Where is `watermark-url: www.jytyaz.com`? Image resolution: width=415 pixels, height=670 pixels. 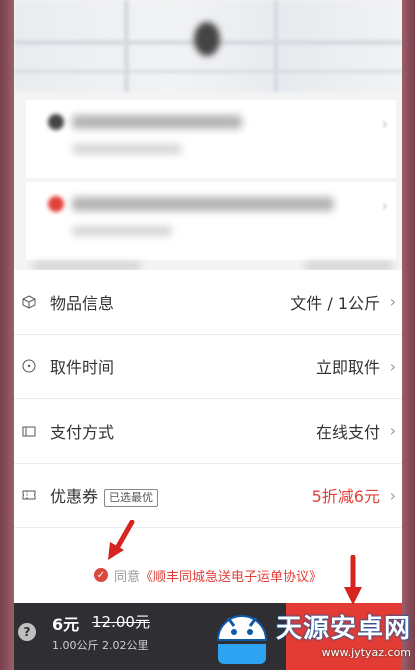
watermark-url: www.jytyaz.com is located at coordinates (366, 652).